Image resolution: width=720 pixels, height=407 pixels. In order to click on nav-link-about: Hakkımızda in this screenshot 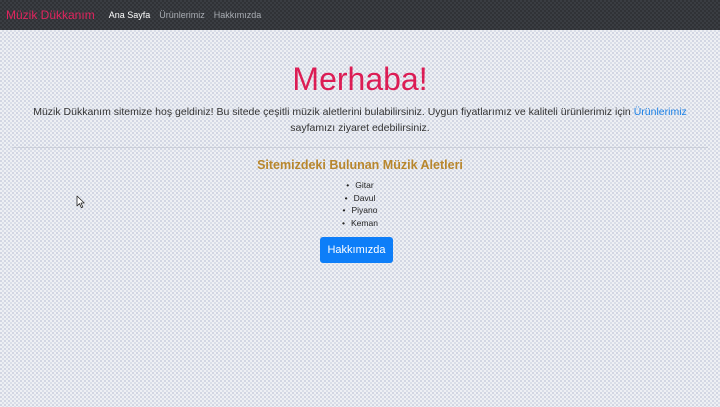, I will do `click(238, 15)`.